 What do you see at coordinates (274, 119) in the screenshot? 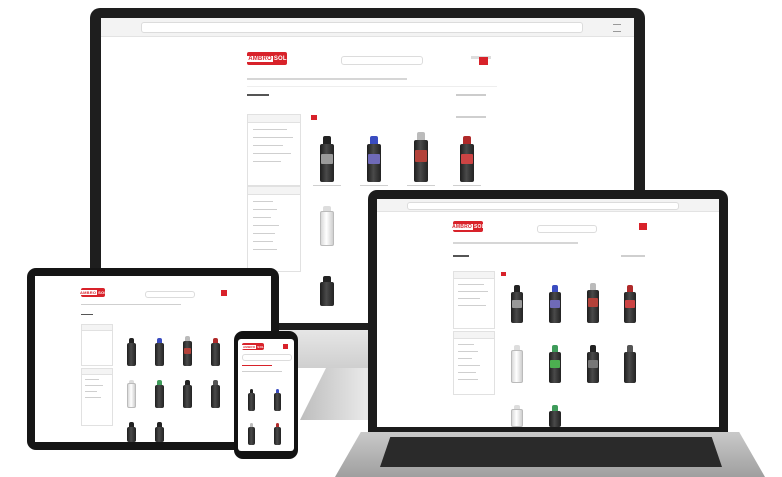
I see `filter-header` at bounding box center [274, 119].